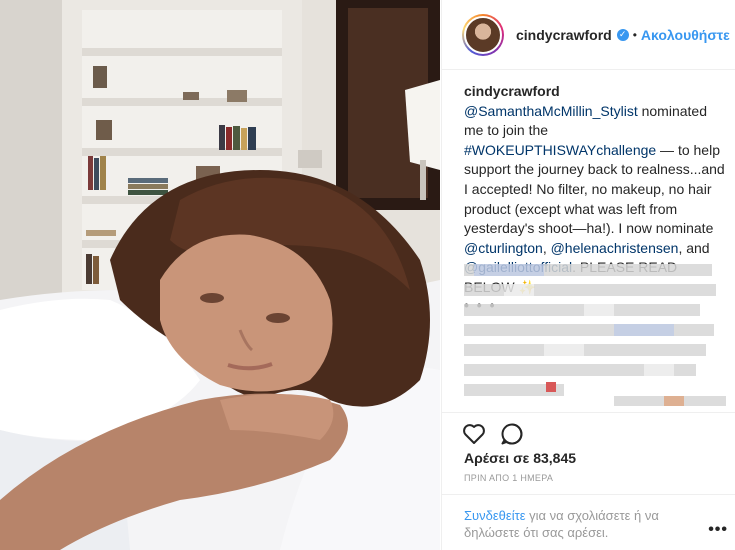  What do you see at coordinates (512, 91) in the screenshot?
I see `caption-username-link: cindycrawford` at bounding box center [512, 91].